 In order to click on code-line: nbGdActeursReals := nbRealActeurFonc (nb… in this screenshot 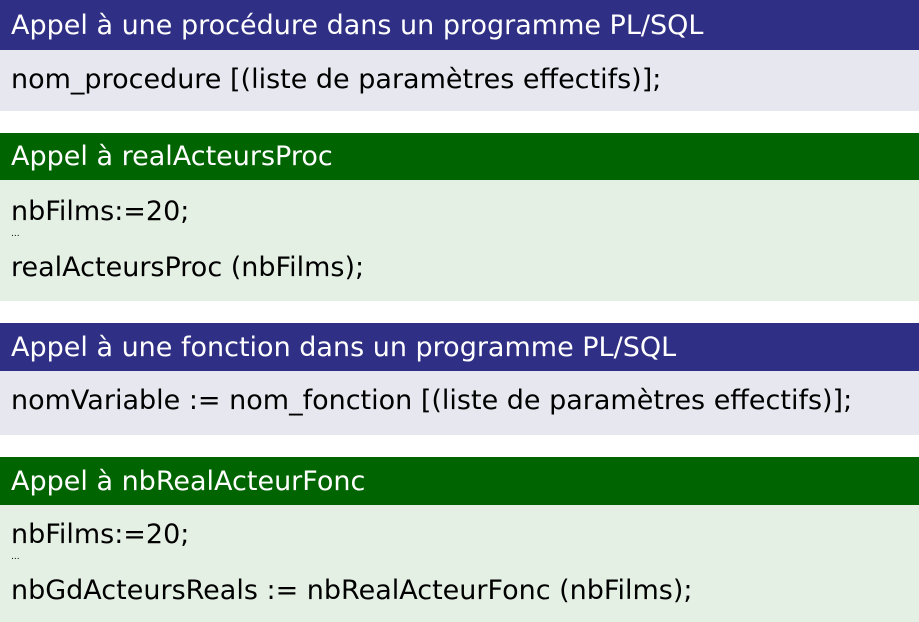, I will do `click(352, 590)`.